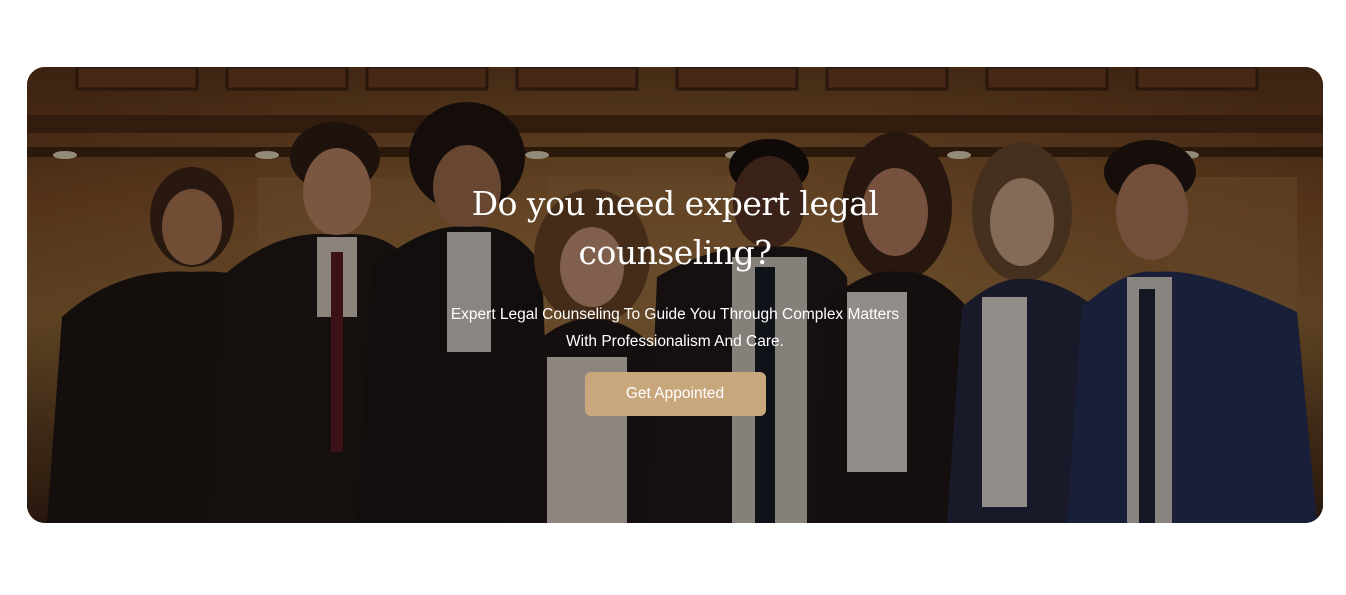  Describe the element at coordinates (675, 228) in the screenshot. I see `hero-title: Do you need expert legal counseling?` at that location.